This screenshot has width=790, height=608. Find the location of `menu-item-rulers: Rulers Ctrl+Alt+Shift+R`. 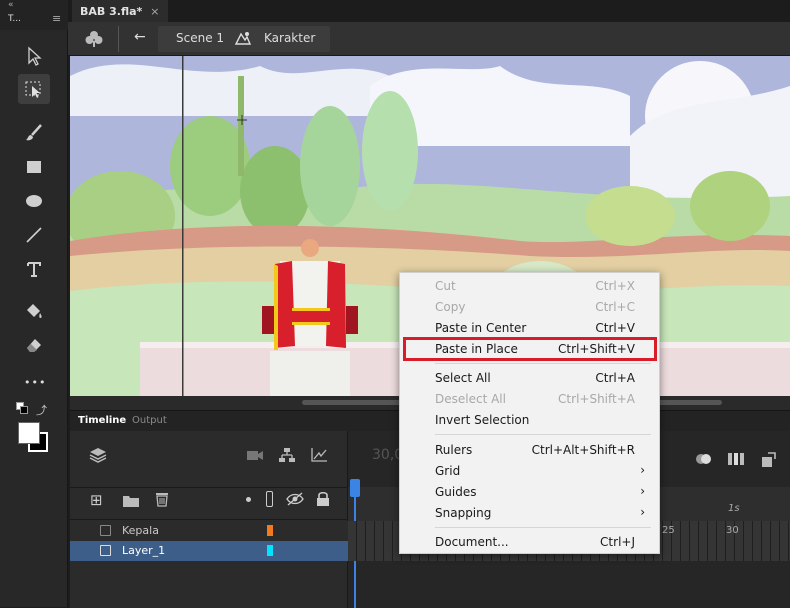

menu-item-rulers: Rulers Ctrl+Alt+Shift+R is located at coordinates (529, 450).